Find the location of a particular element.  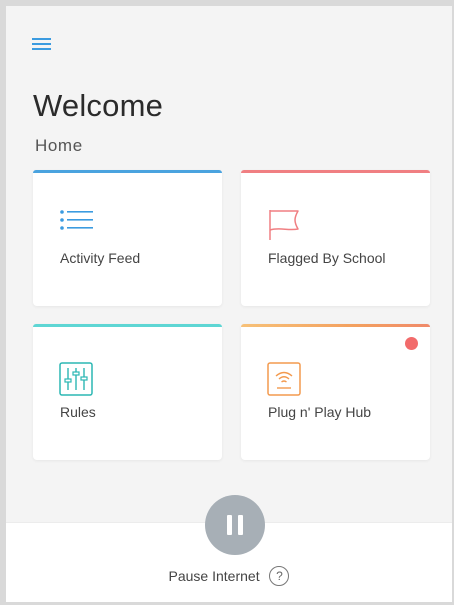

notification-dot is located at coordinates (411, 343).